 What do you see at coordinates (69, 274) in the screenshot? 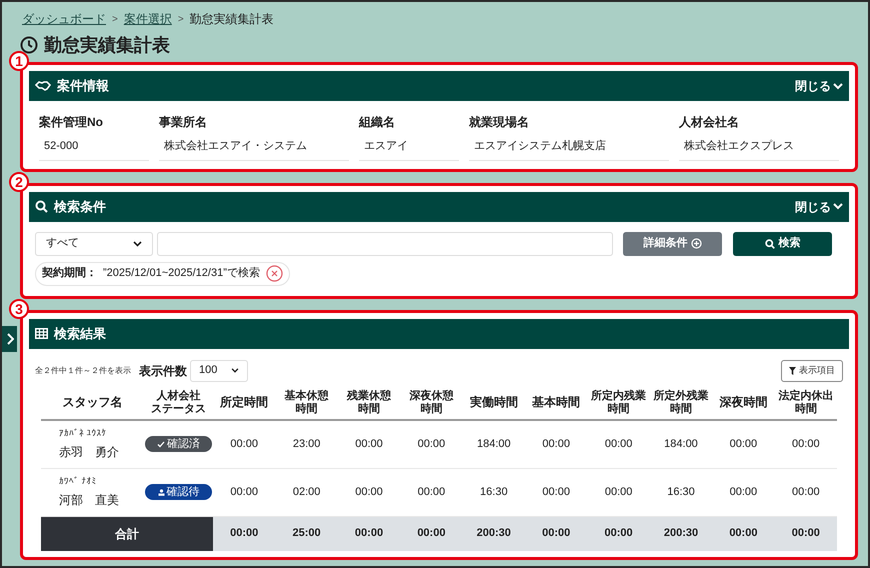
I see `chip-label: 契約期間：` at bounding box center [69, 274].